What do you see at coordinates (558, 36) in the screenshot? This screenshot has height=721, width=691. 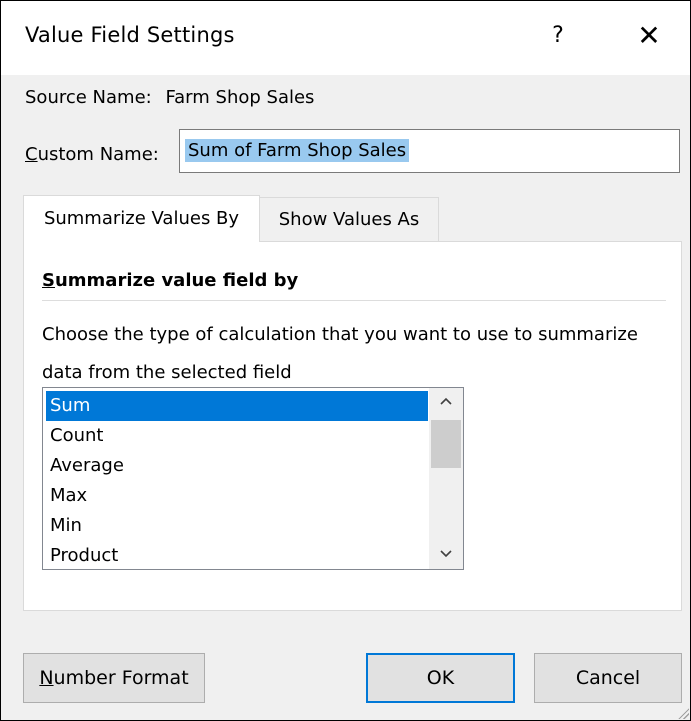 I see `help-button: ?` at bounding box center [558, 36].